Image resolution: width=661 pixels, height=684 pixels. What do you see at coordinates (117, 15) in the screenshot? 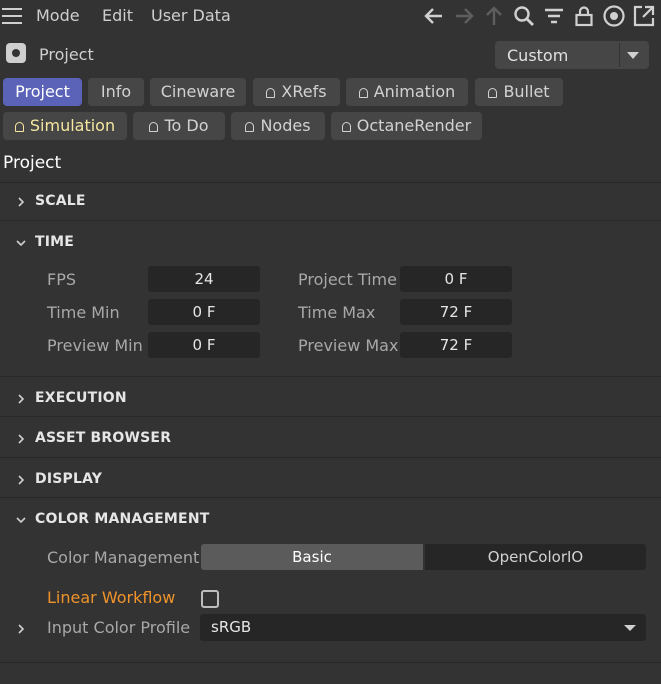
I see `menu-edit: Edit` at bounding box center [117, 15].